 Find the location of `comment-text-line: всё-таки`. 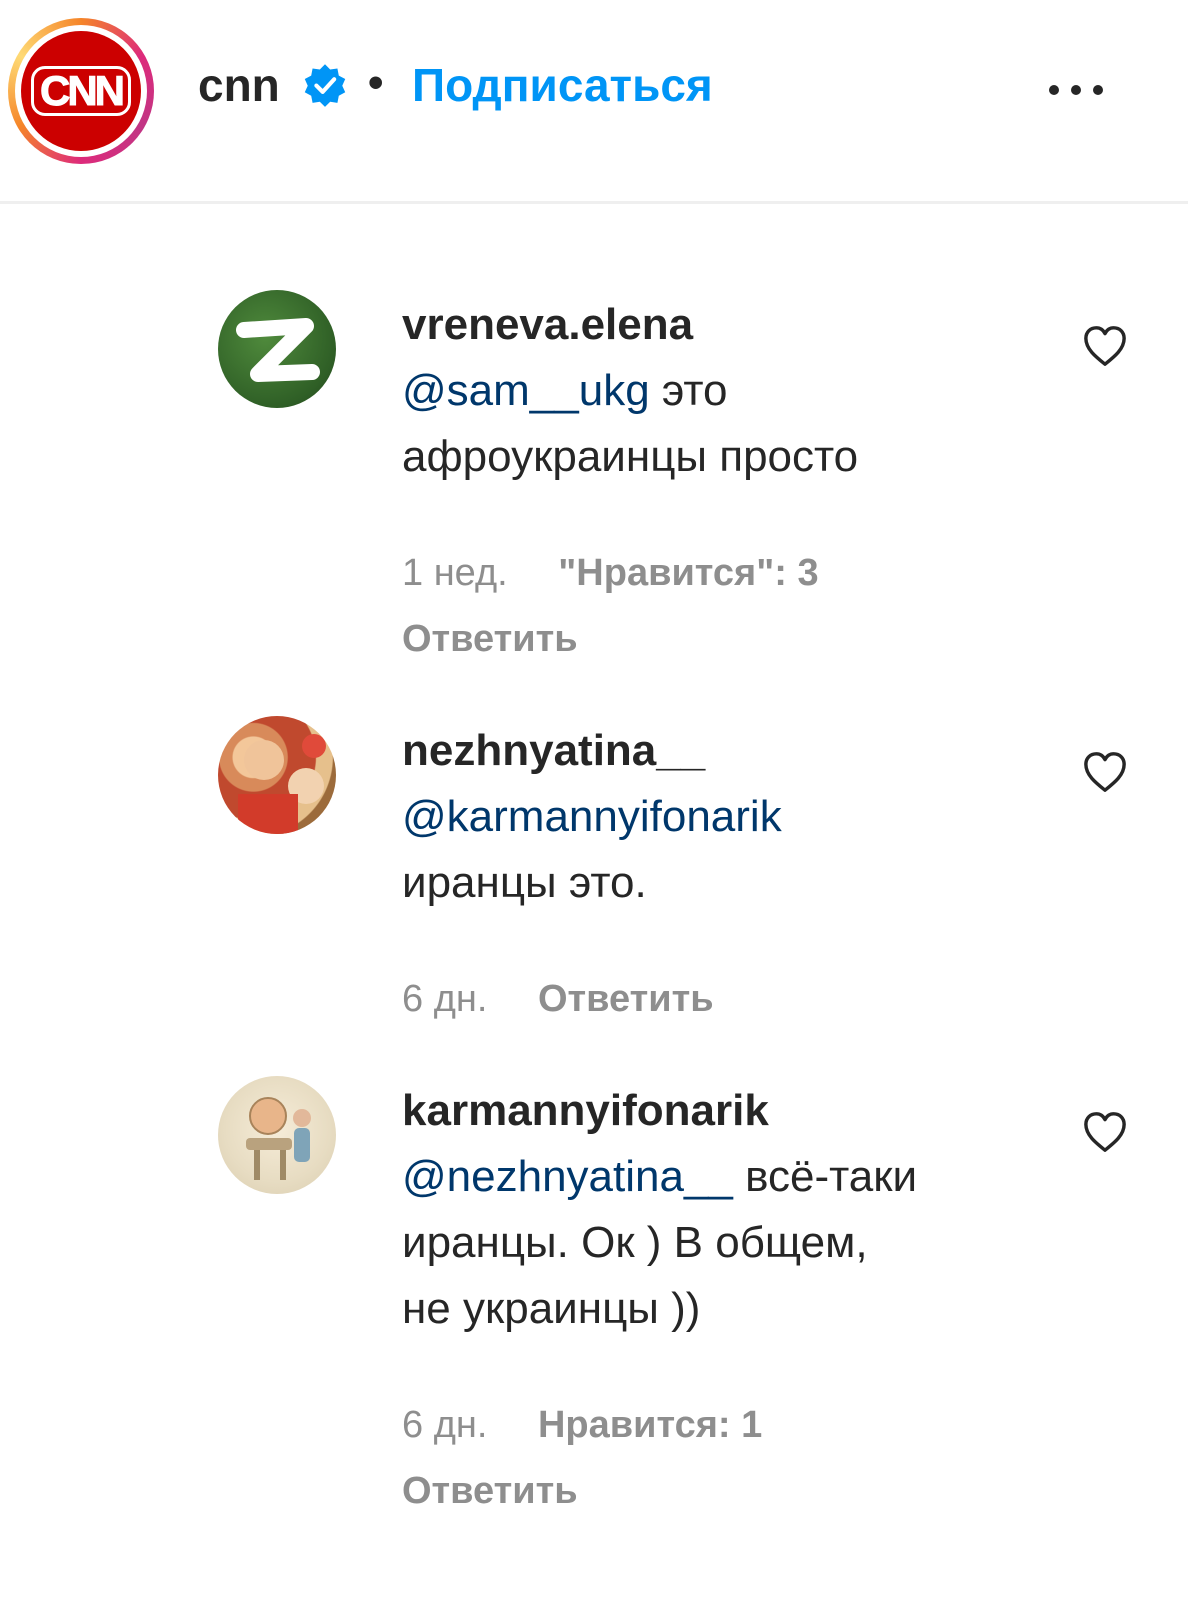

comment-text-line: всё-таки is located at coordinates (825, 1176).